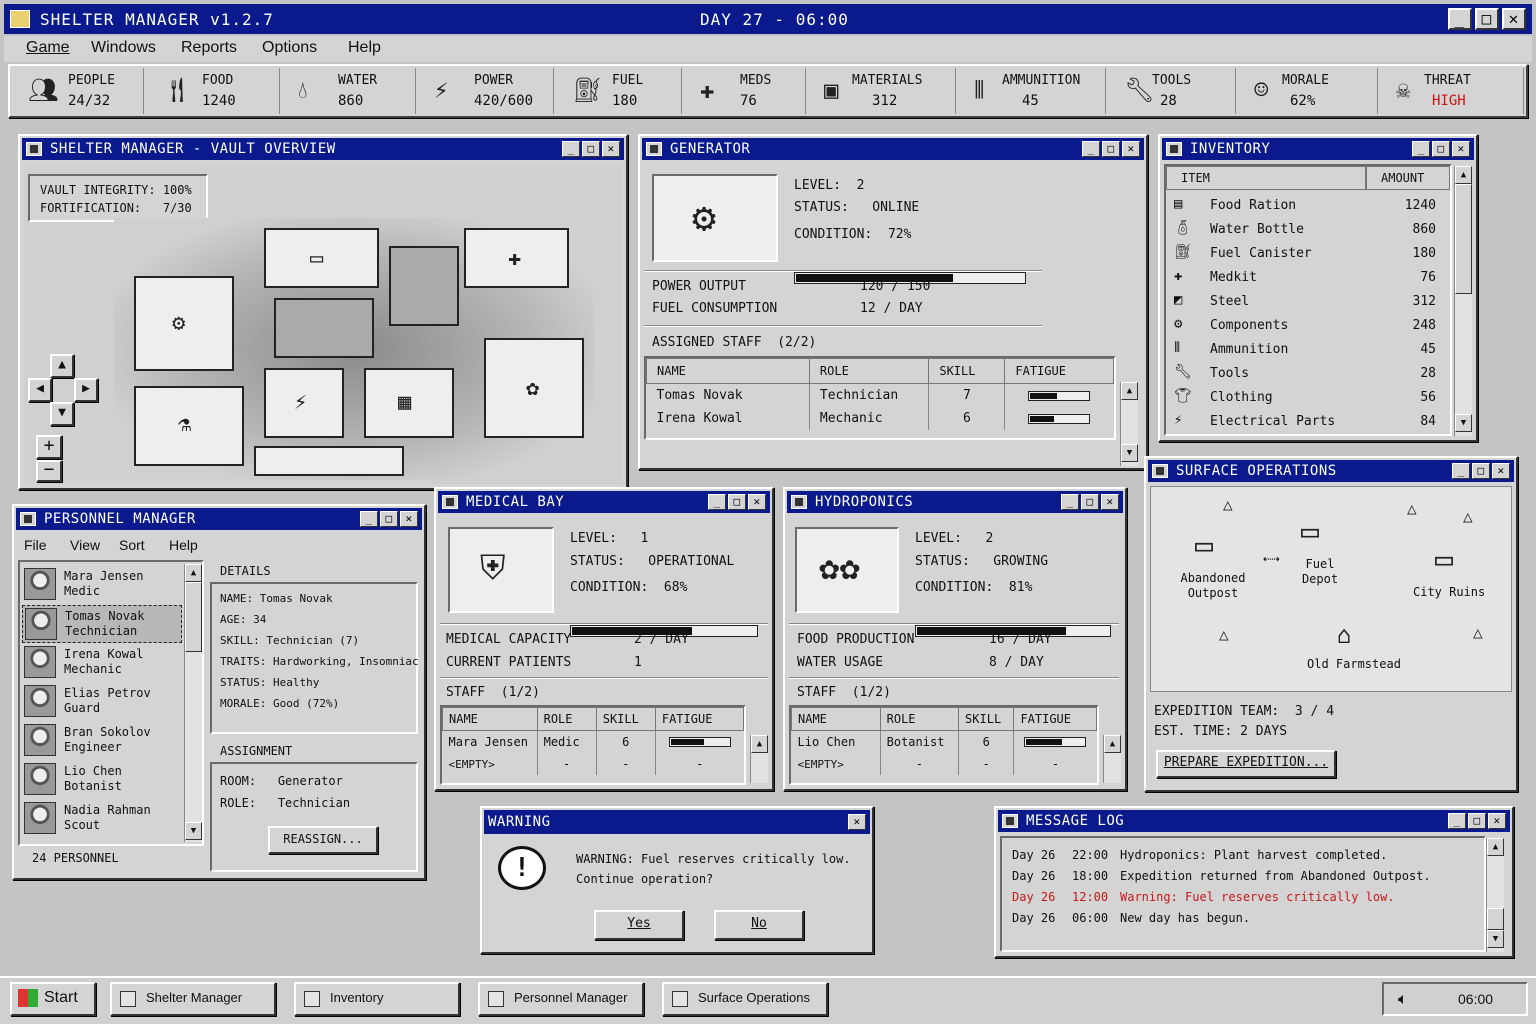 The width and height of the screenshot is (1536, 1024). Describe the element at coordinates (409, 403) in the screenshot. I see `room-supply: ▦` at that location.